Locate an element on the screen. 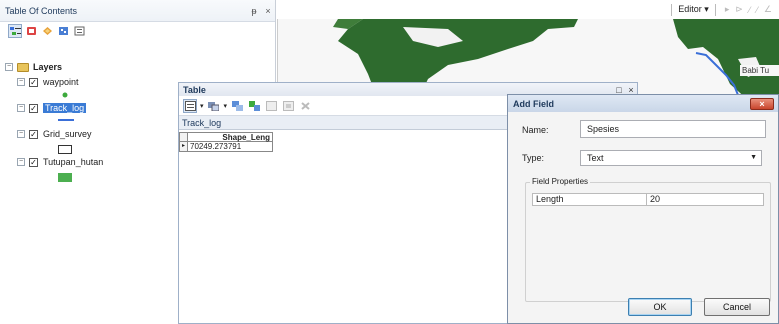  layer-name: Track_log is located at coordinates (65, 108).